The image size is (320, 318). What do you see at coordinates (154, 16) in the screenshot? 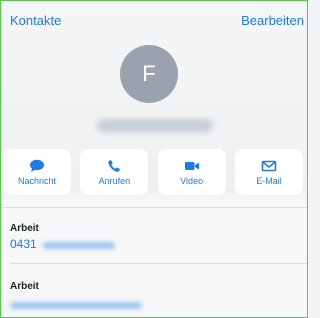
I see `navigation-bar: Kontakte Bearbeiten` at bounding box center [154, 16].